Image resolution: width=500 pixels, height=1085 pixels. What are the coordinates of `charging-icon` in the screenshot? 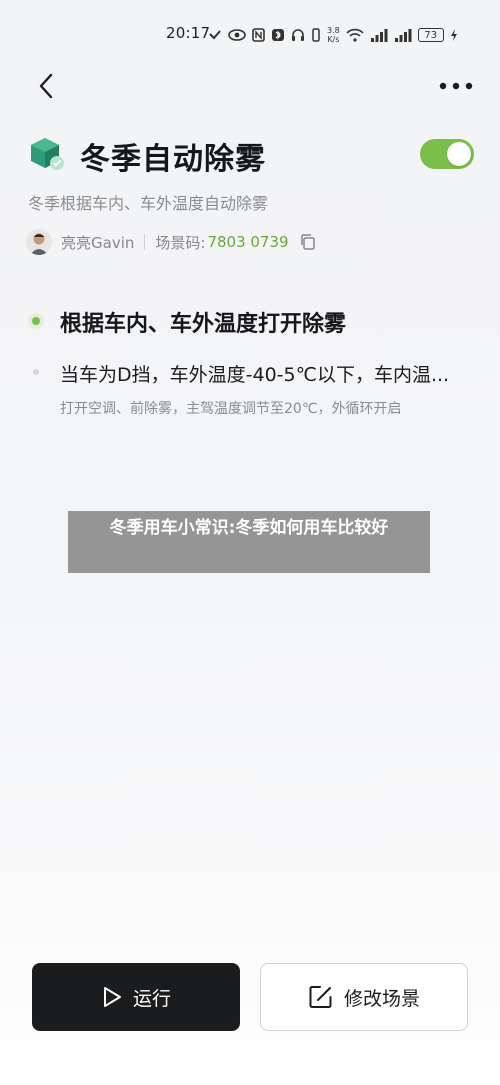 It's located at (453, 35).